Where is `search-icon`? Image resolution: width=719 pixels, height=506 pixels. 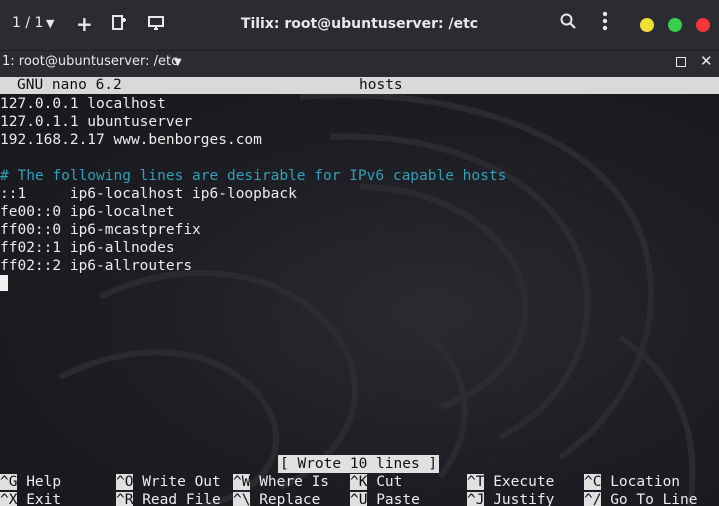 search-icon is located at coordinates (568, 23).